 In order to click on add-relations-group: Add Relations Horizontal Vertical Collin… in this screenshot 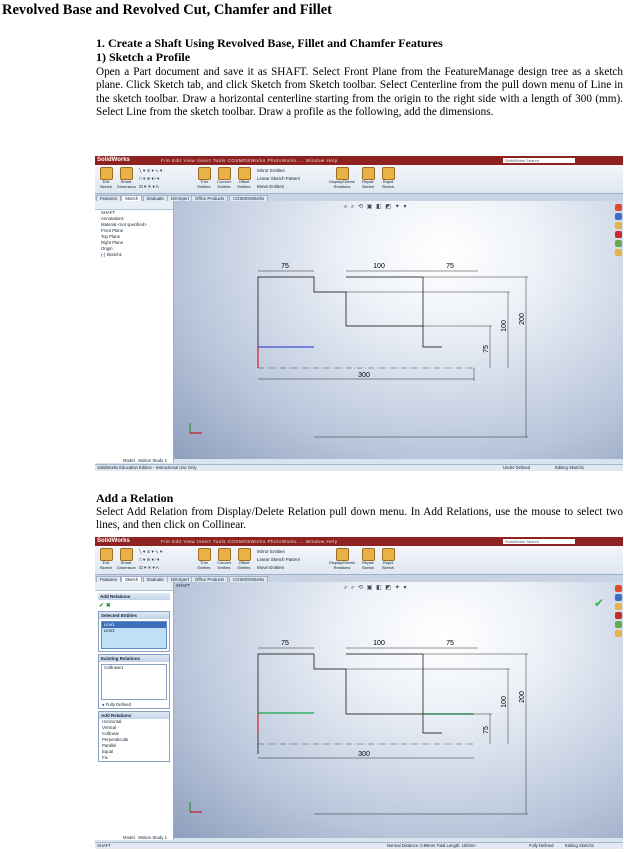, I will do `click(134, 736)`.